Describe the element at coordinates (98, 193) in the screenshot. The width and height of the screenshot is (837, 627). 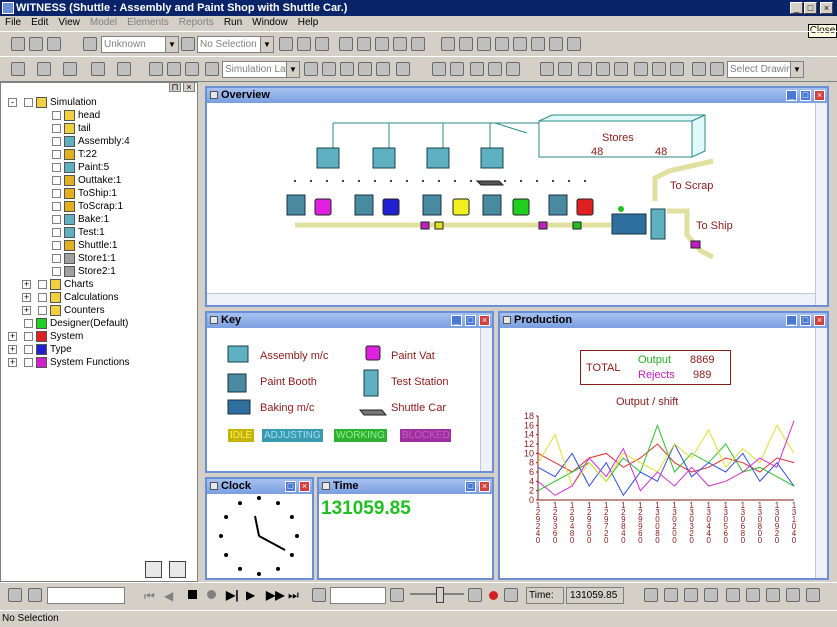
I see `tree-item: ToShip:1` at that location.